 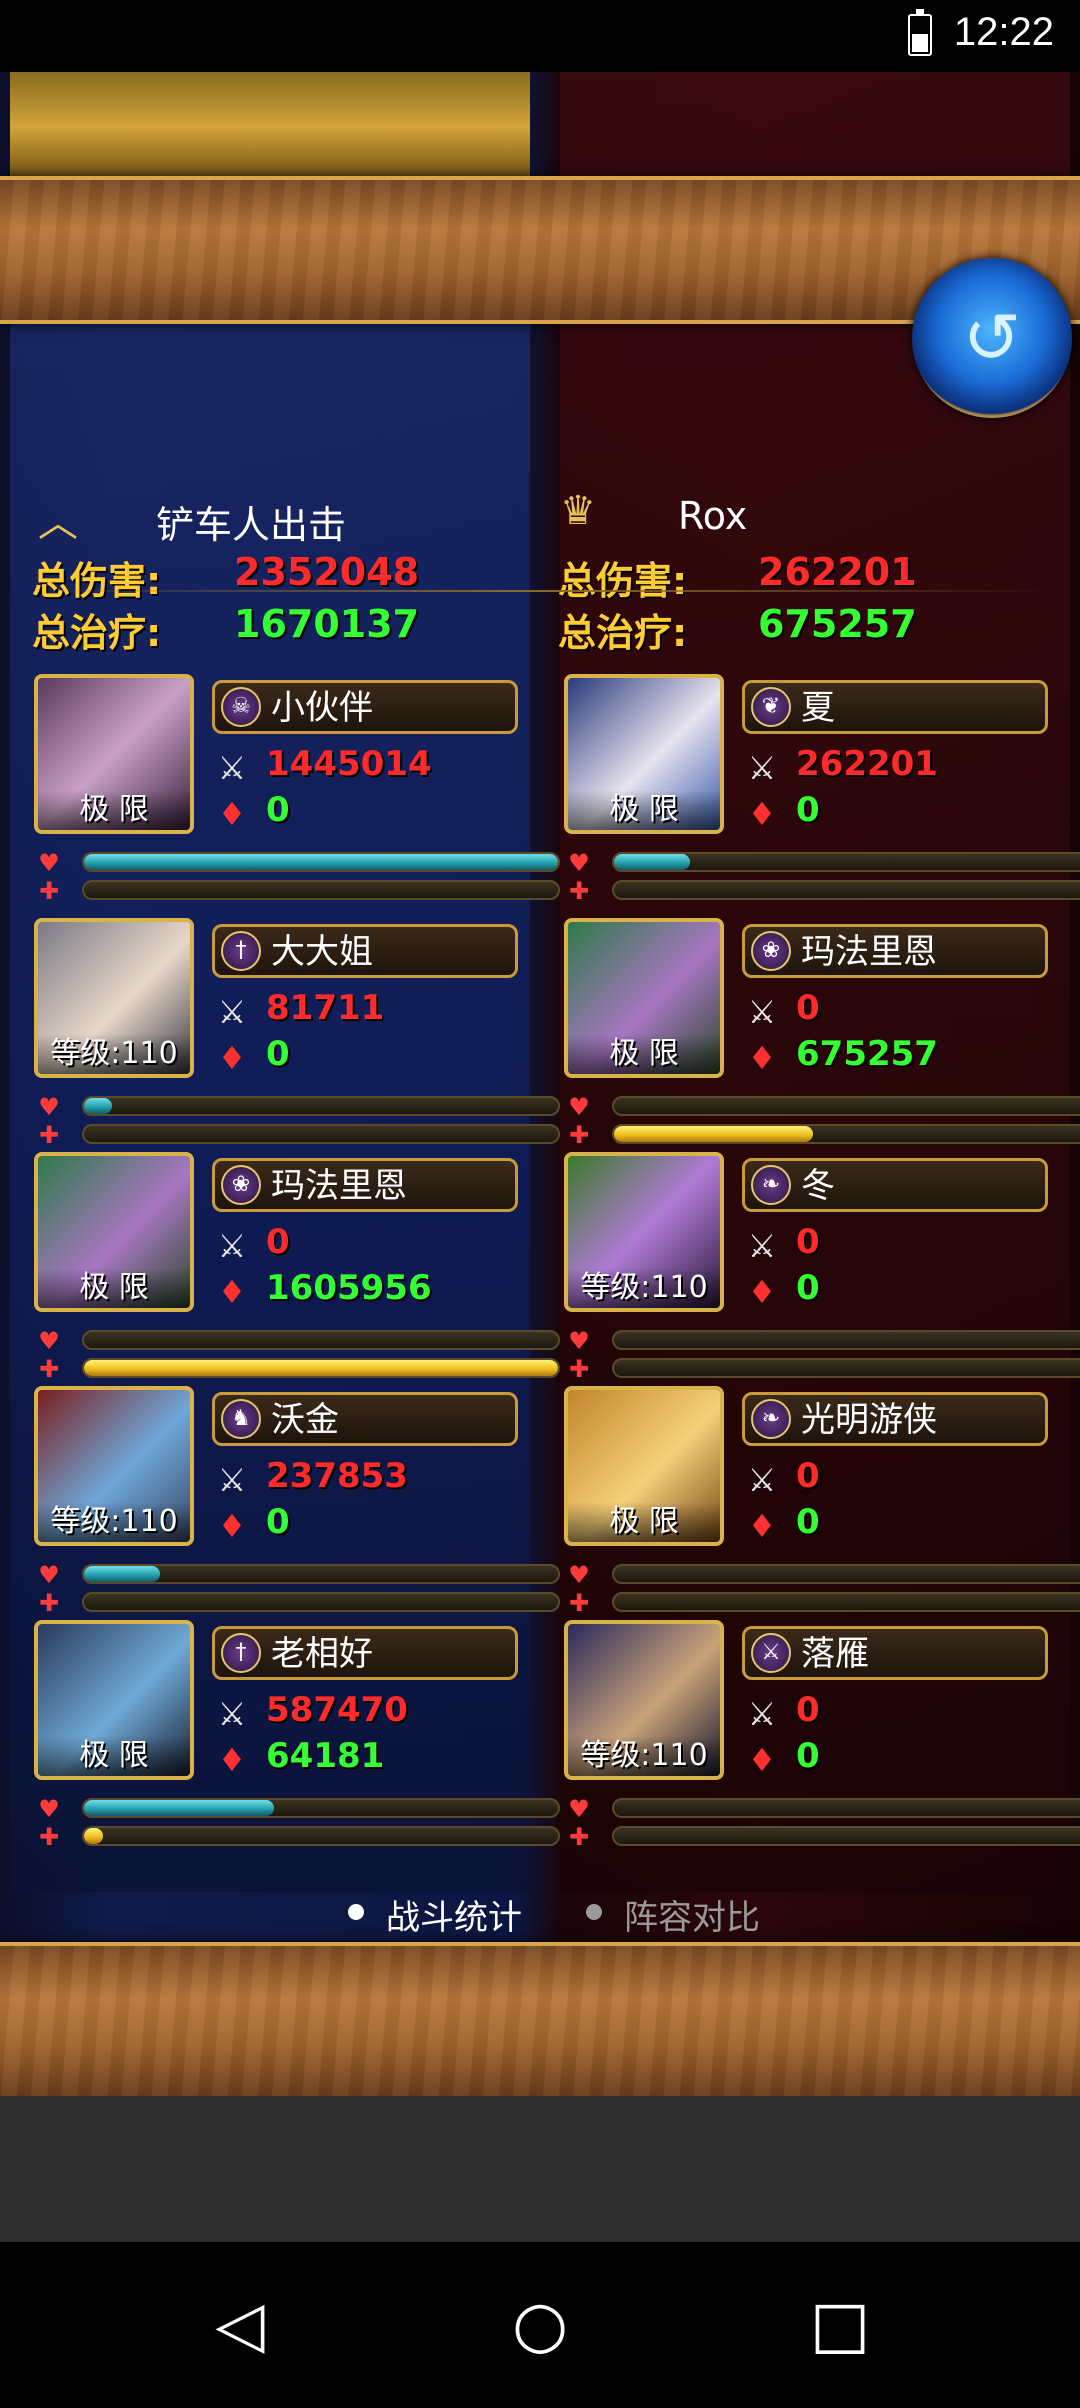 What do you see at coordinates (822, 790) in the screenshot?
I see `hero-row: 极 限 ❦ 夏 ⚔ 262201 ♦ 0 ♥ ✚` at bounding box center [822, 790].